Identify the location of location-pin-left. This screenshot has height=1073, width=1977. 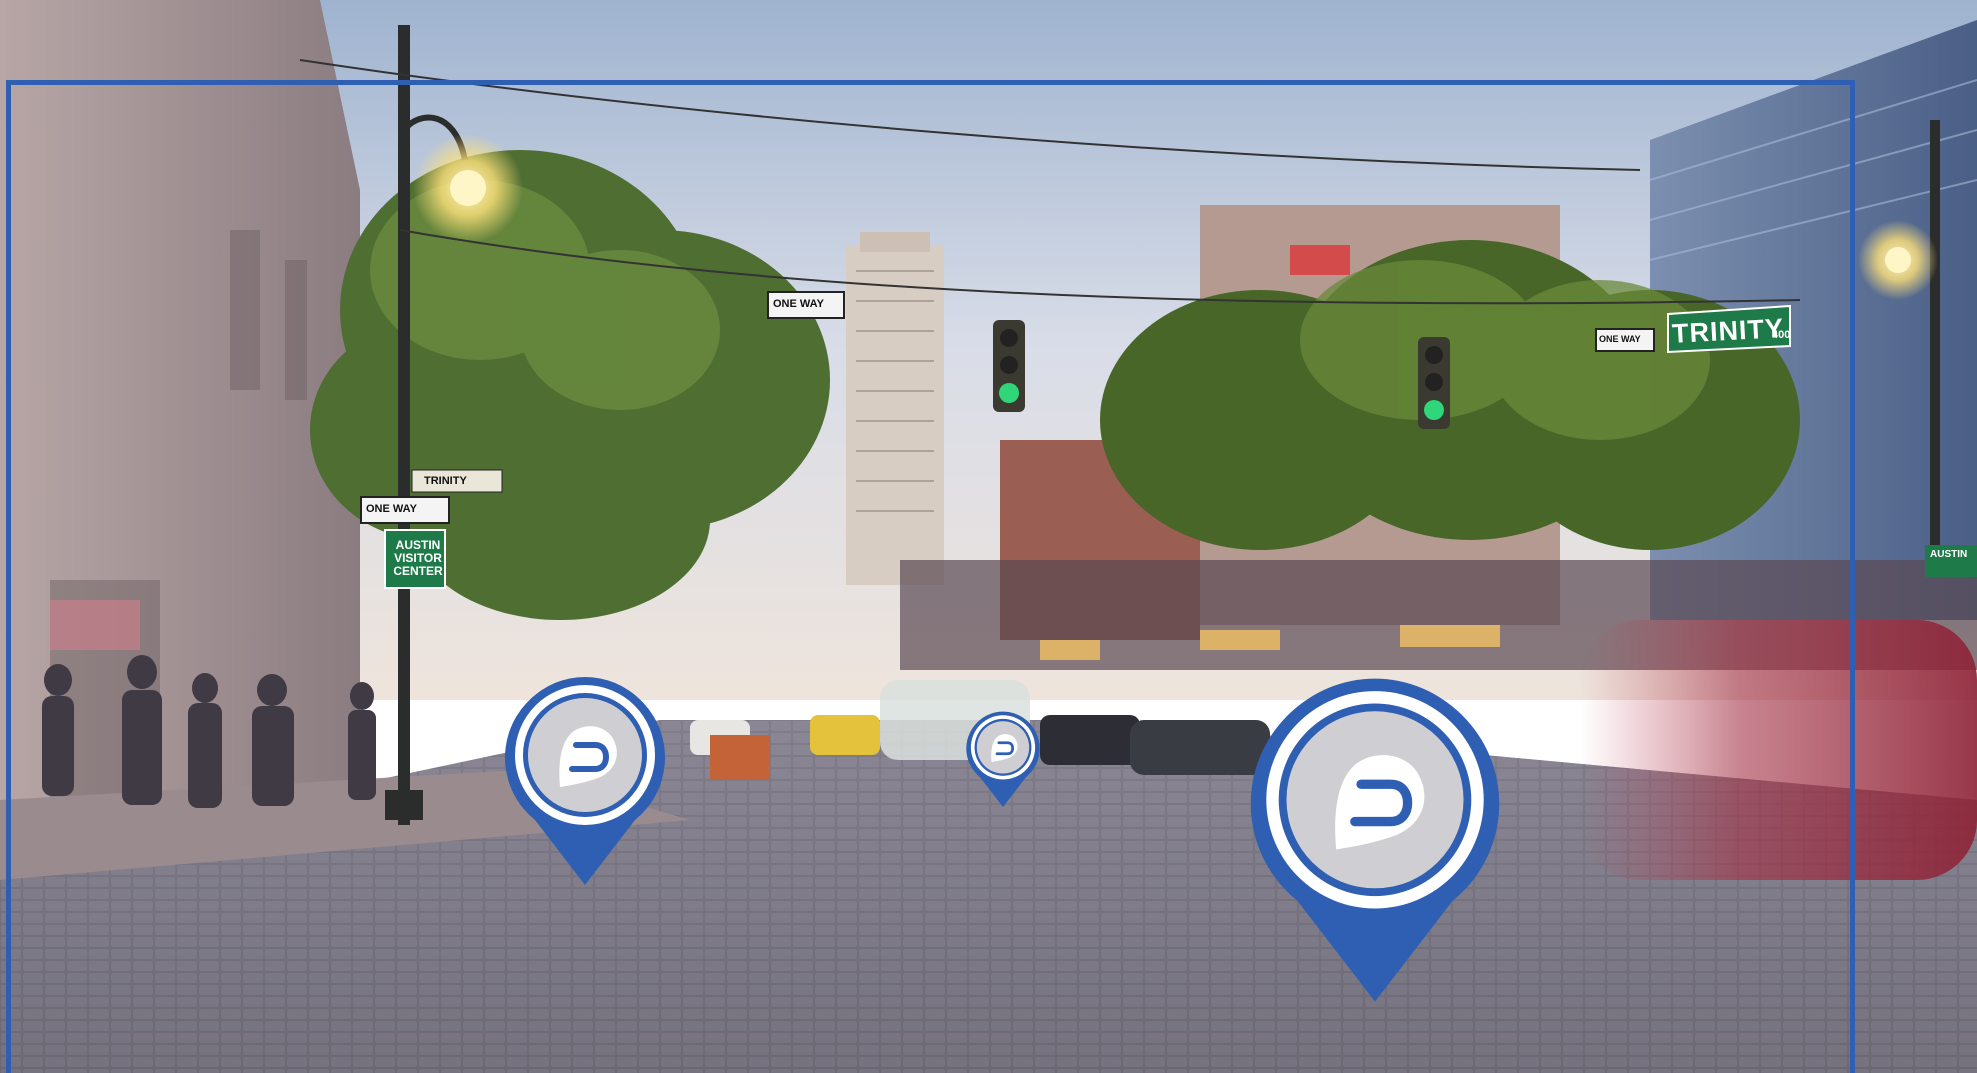
(585, 782).